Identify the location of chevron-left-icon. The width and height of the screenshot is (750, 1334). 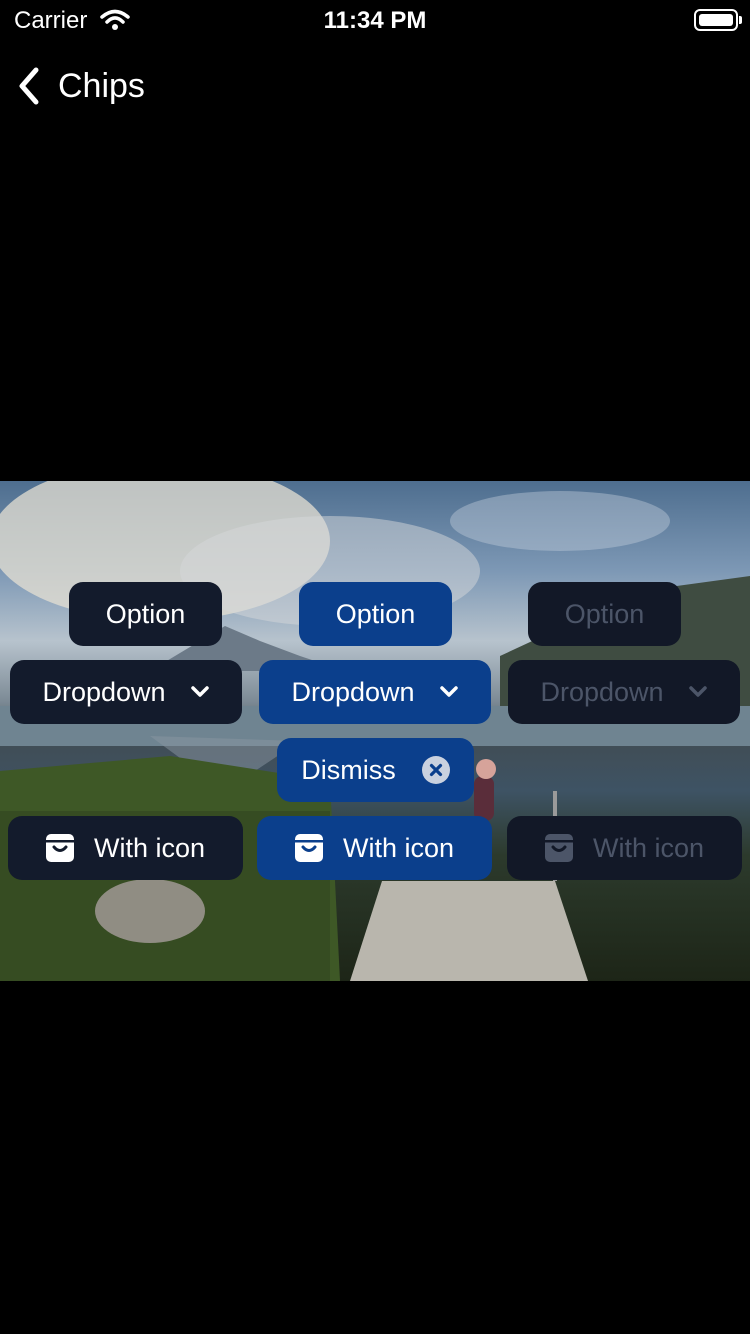
(30, 86).